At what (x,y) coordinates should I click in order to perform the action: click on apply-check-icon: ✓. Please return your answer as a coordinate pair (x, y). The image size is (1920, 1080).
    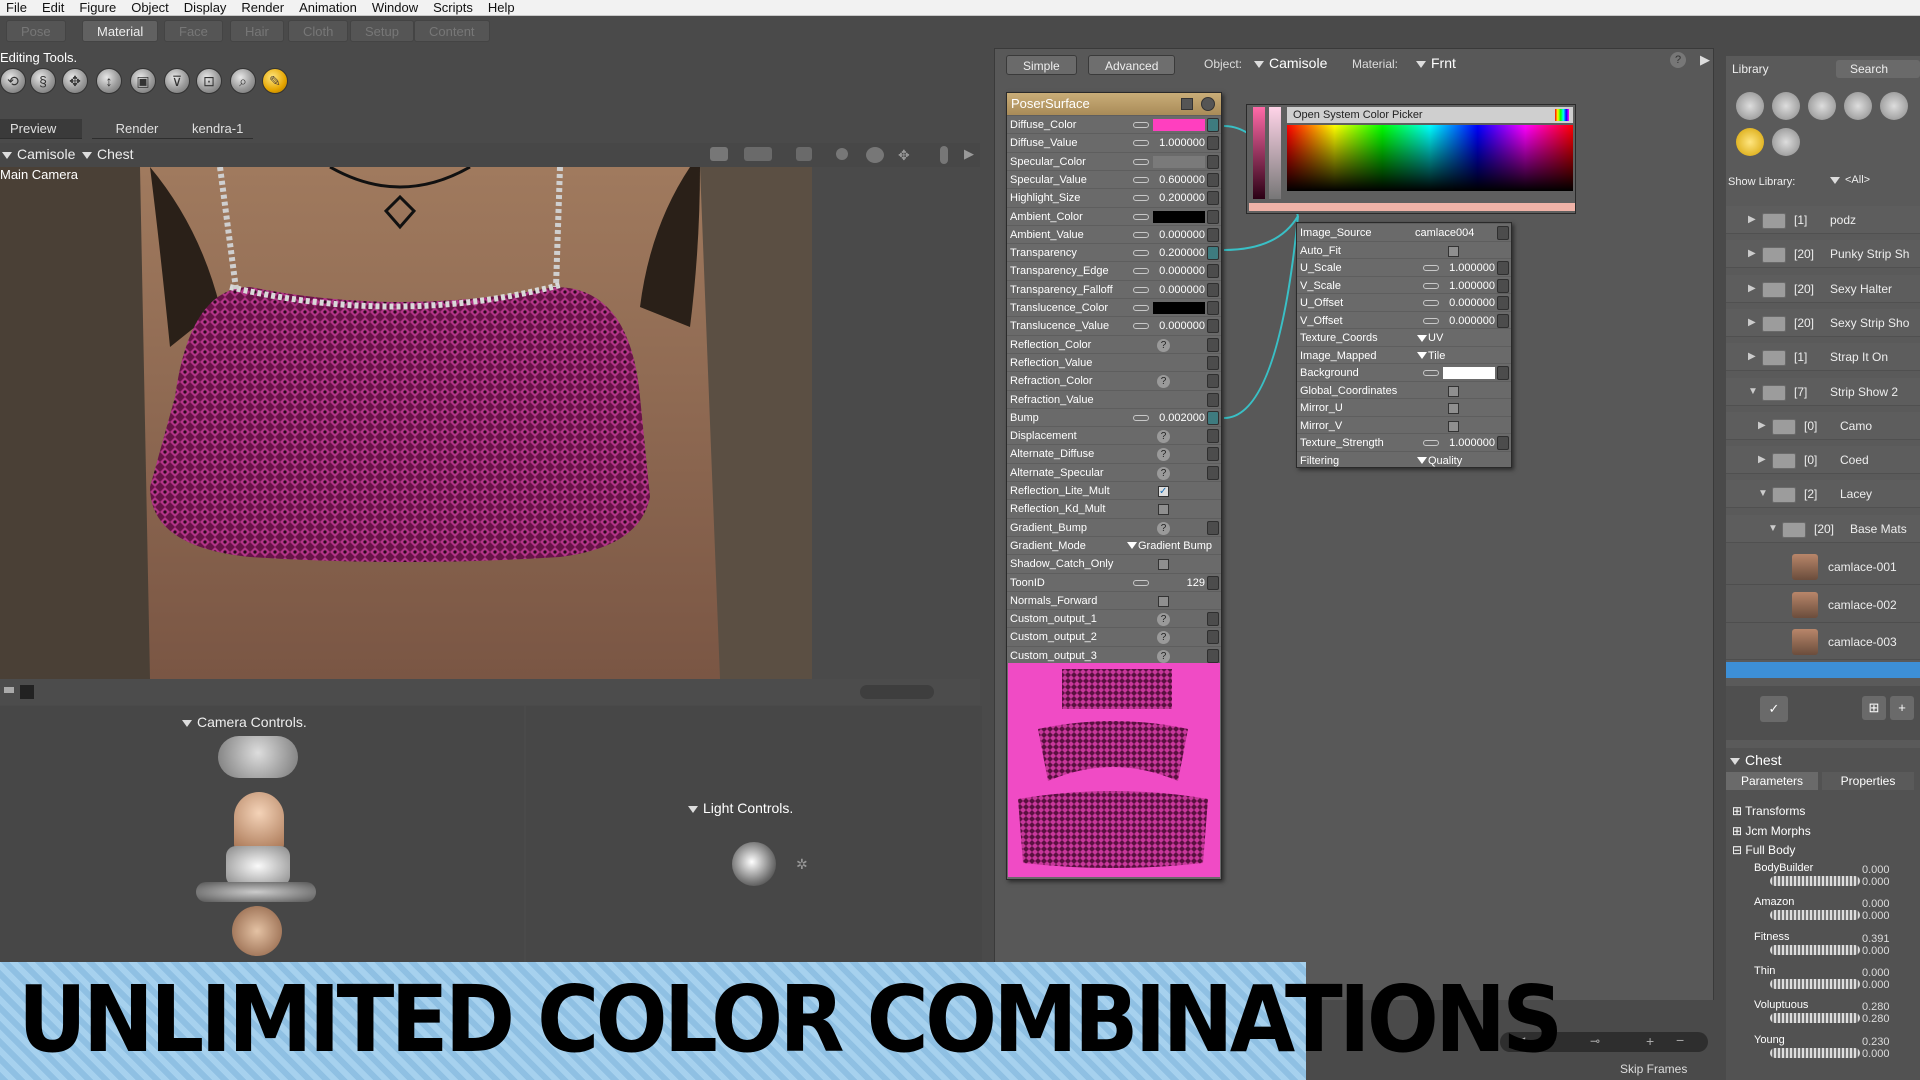
    Looking at the image, I should click on (1774, 709).